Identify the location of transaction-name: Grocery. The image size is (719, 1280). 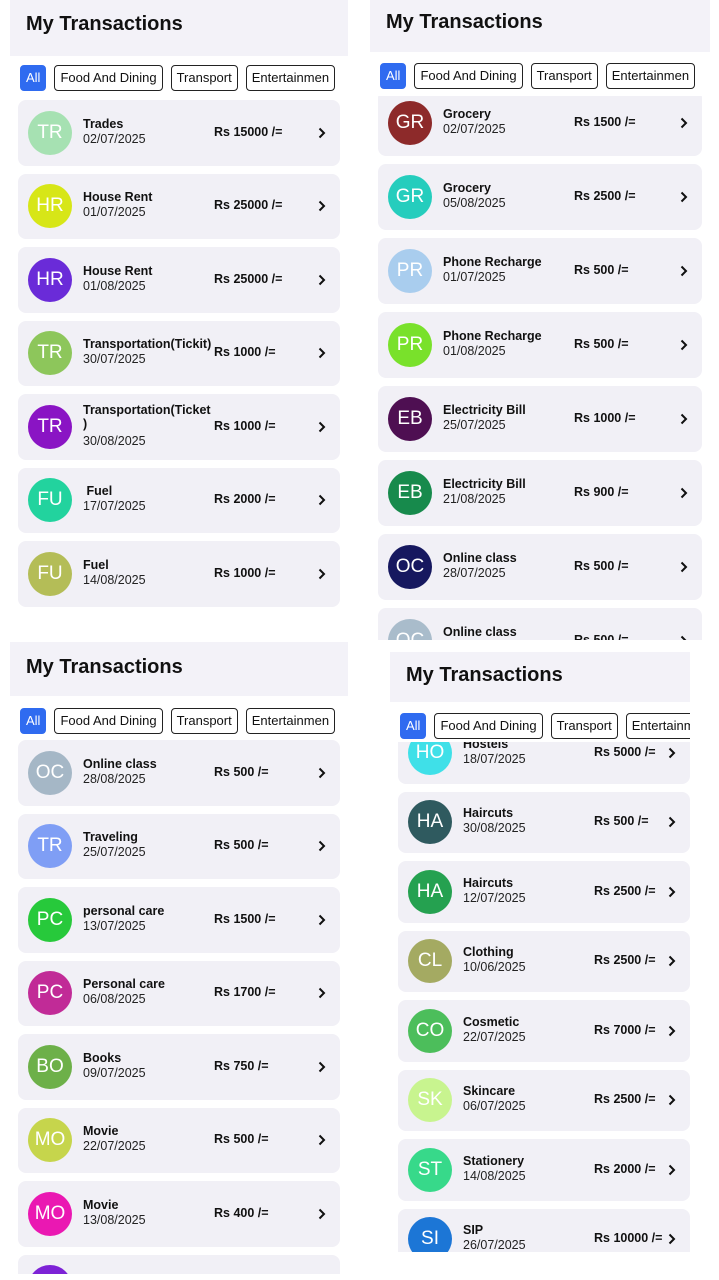
(467, 114).